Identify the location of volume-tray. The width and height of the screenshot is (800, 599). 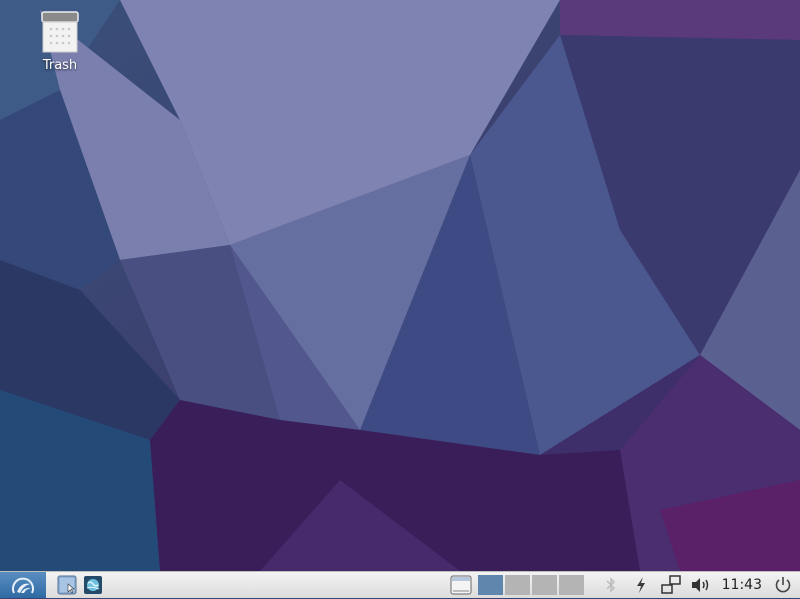
(701, 585).